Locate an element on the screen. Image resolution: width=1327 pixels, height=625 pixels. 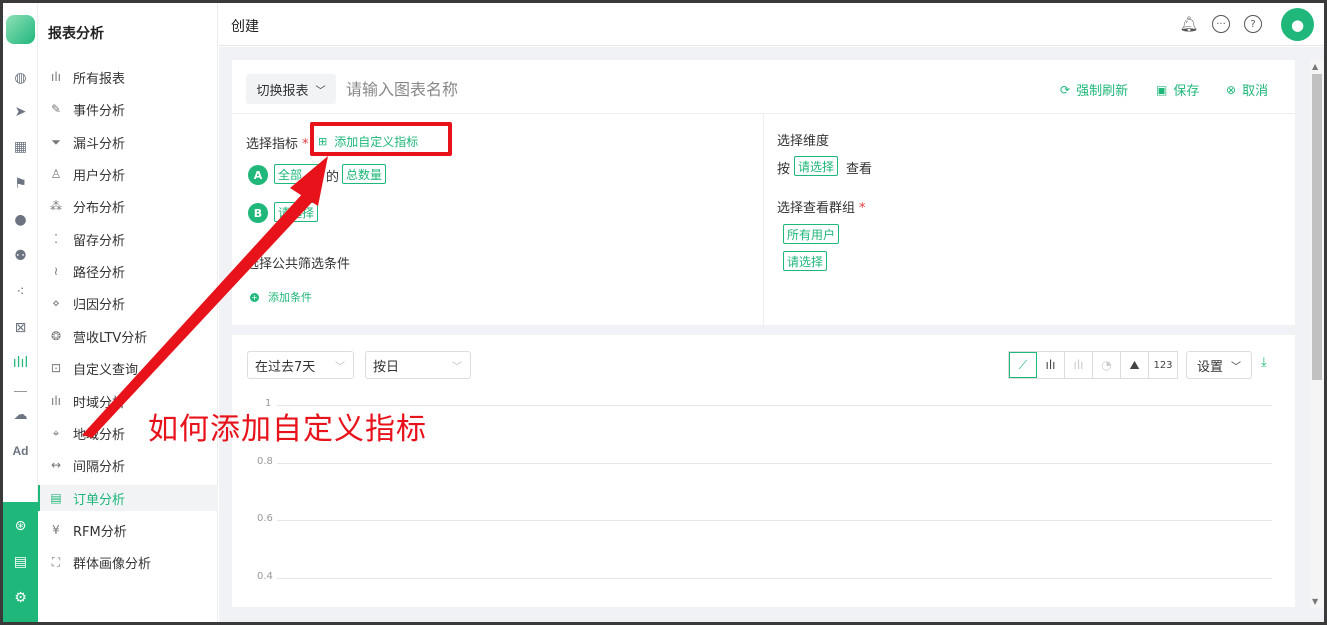
flag-icon: ⚑ is located at coordinates (20, 184).